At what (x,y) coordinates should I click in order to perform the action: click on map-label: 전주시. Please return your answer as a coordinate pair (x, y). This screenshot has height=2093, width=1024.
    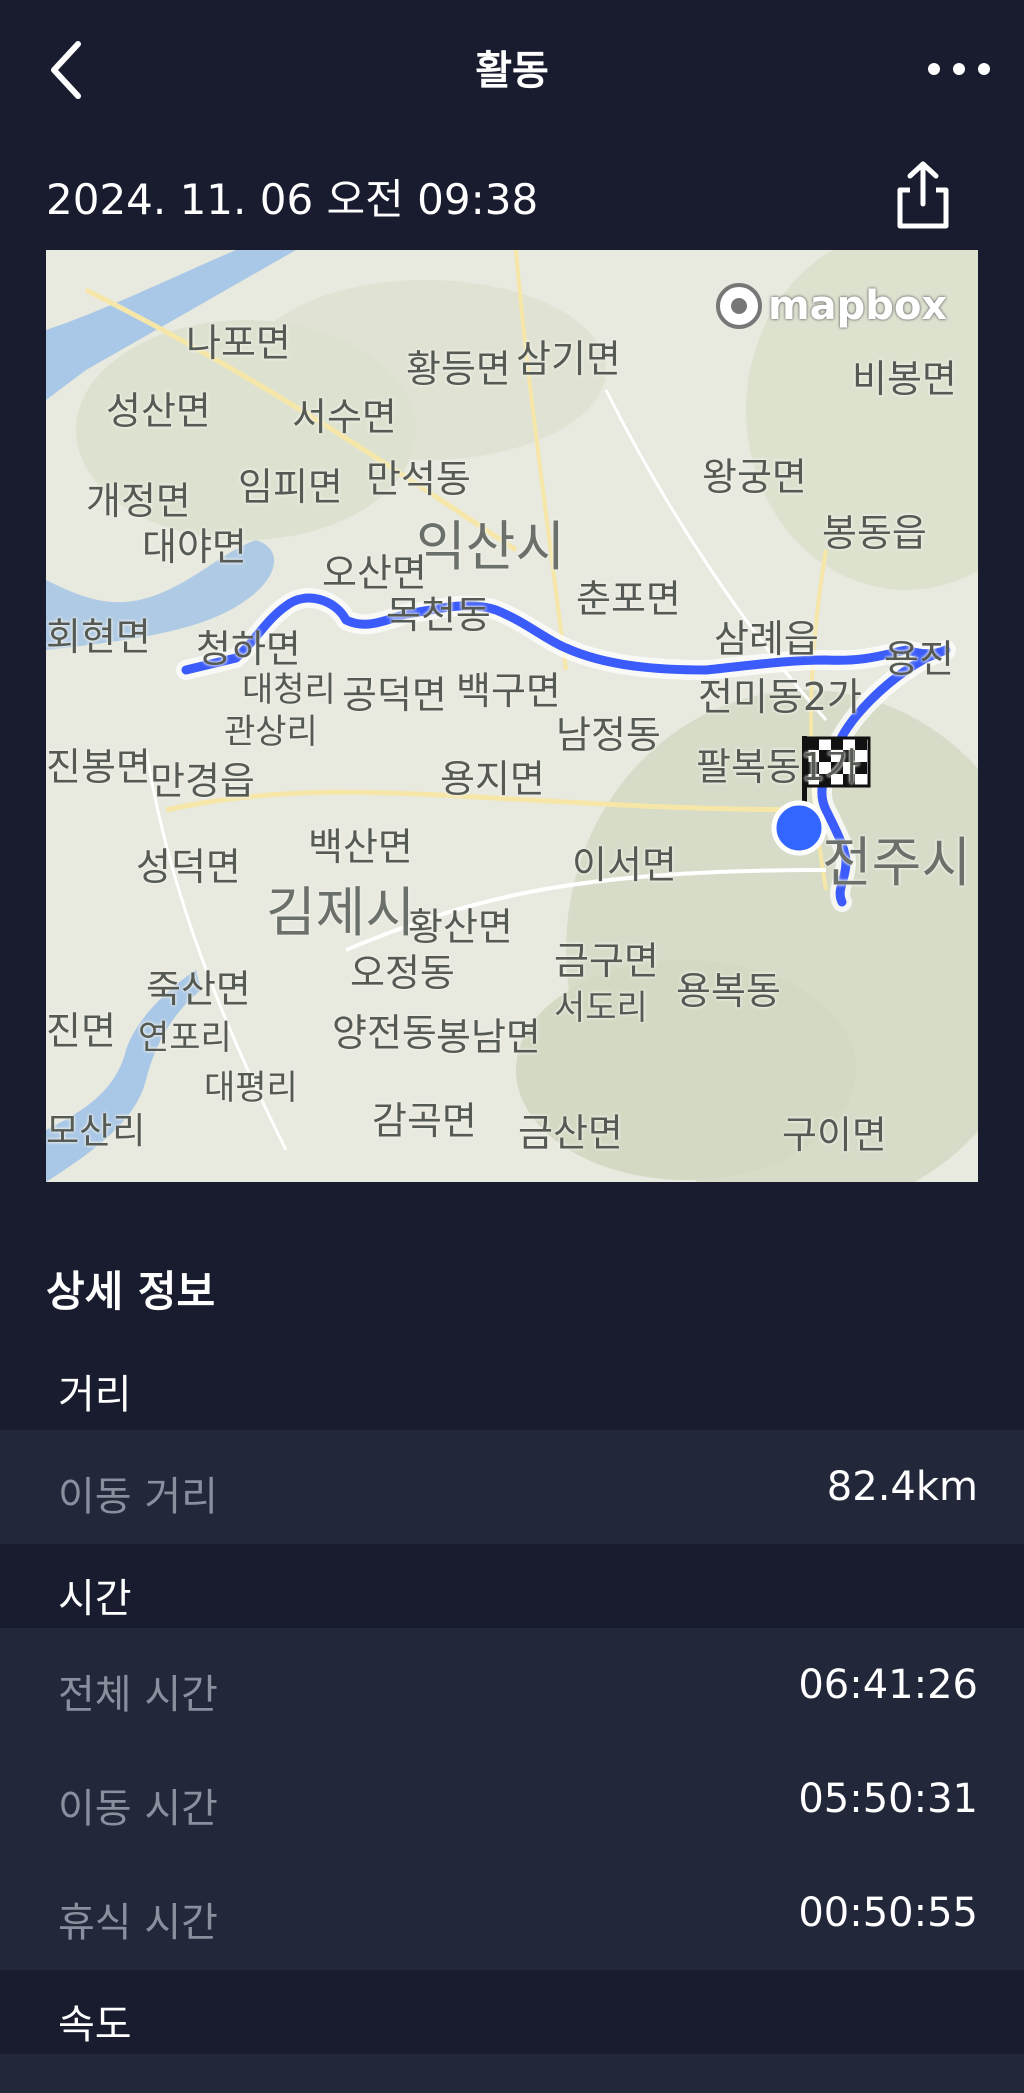
    Looking at the image, I should click on (897, 862).